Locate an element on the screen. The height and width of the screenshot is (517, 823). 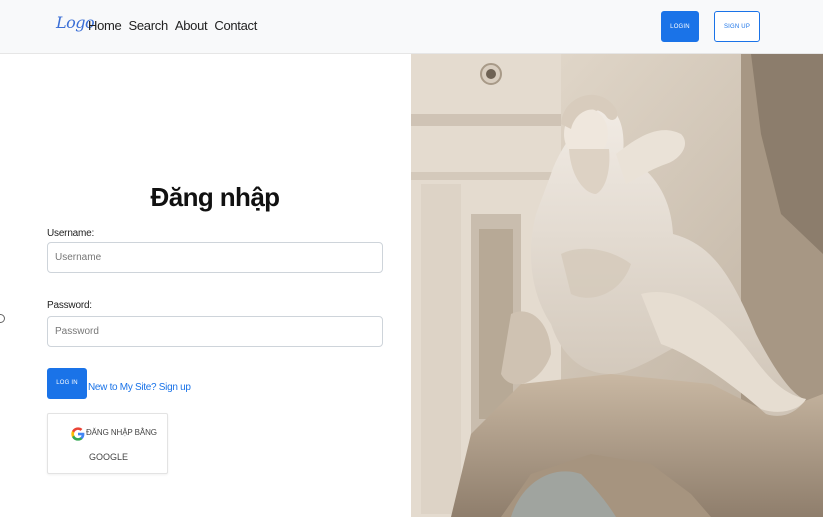
nav-link-contact: Contact is located at coordinates (235, 25).